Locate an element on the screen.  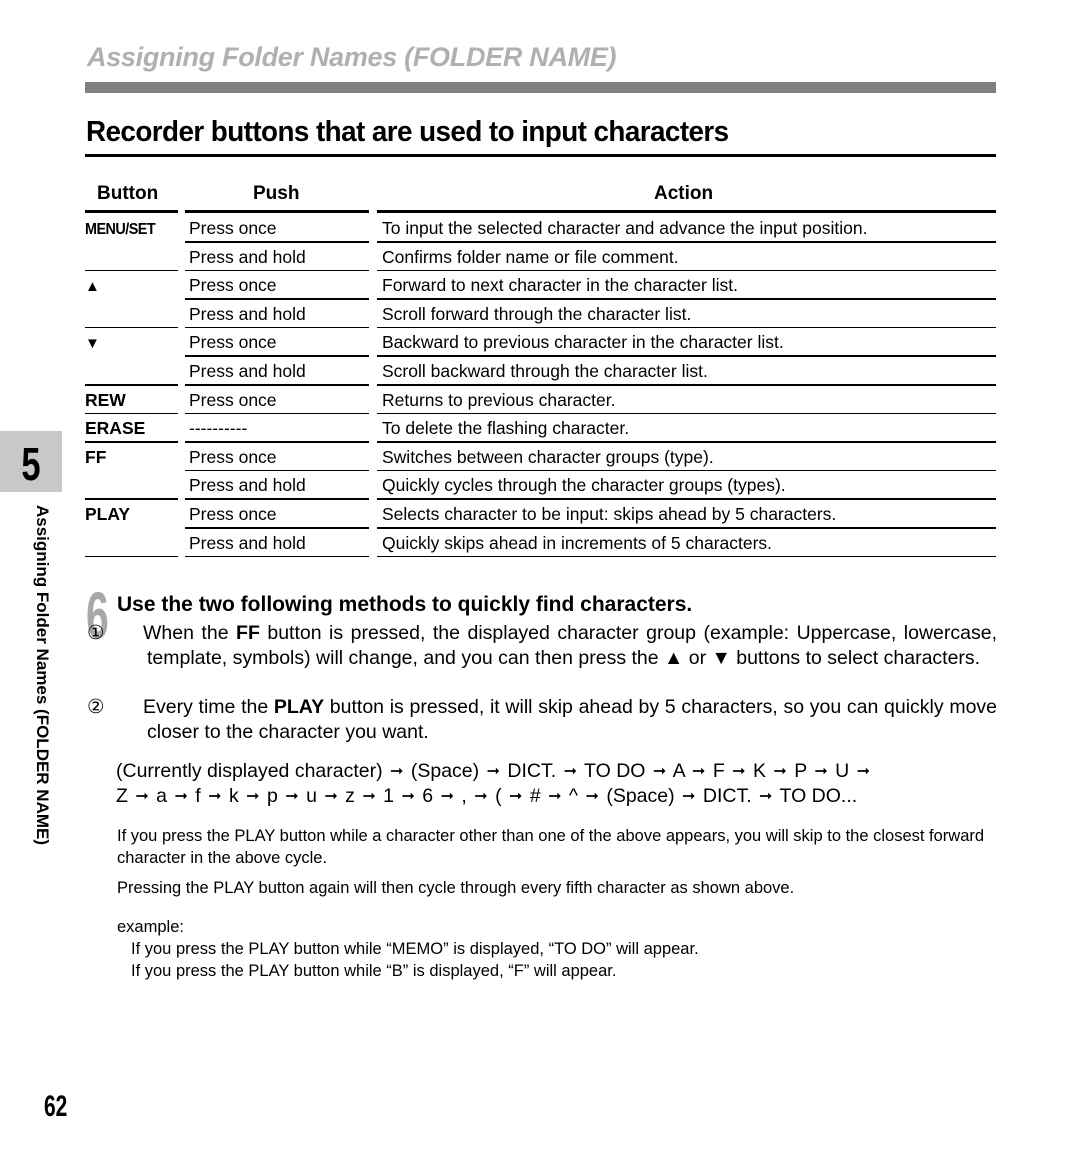
cycle-character: (Currently displayed character) is located at coordinates (249, 771).